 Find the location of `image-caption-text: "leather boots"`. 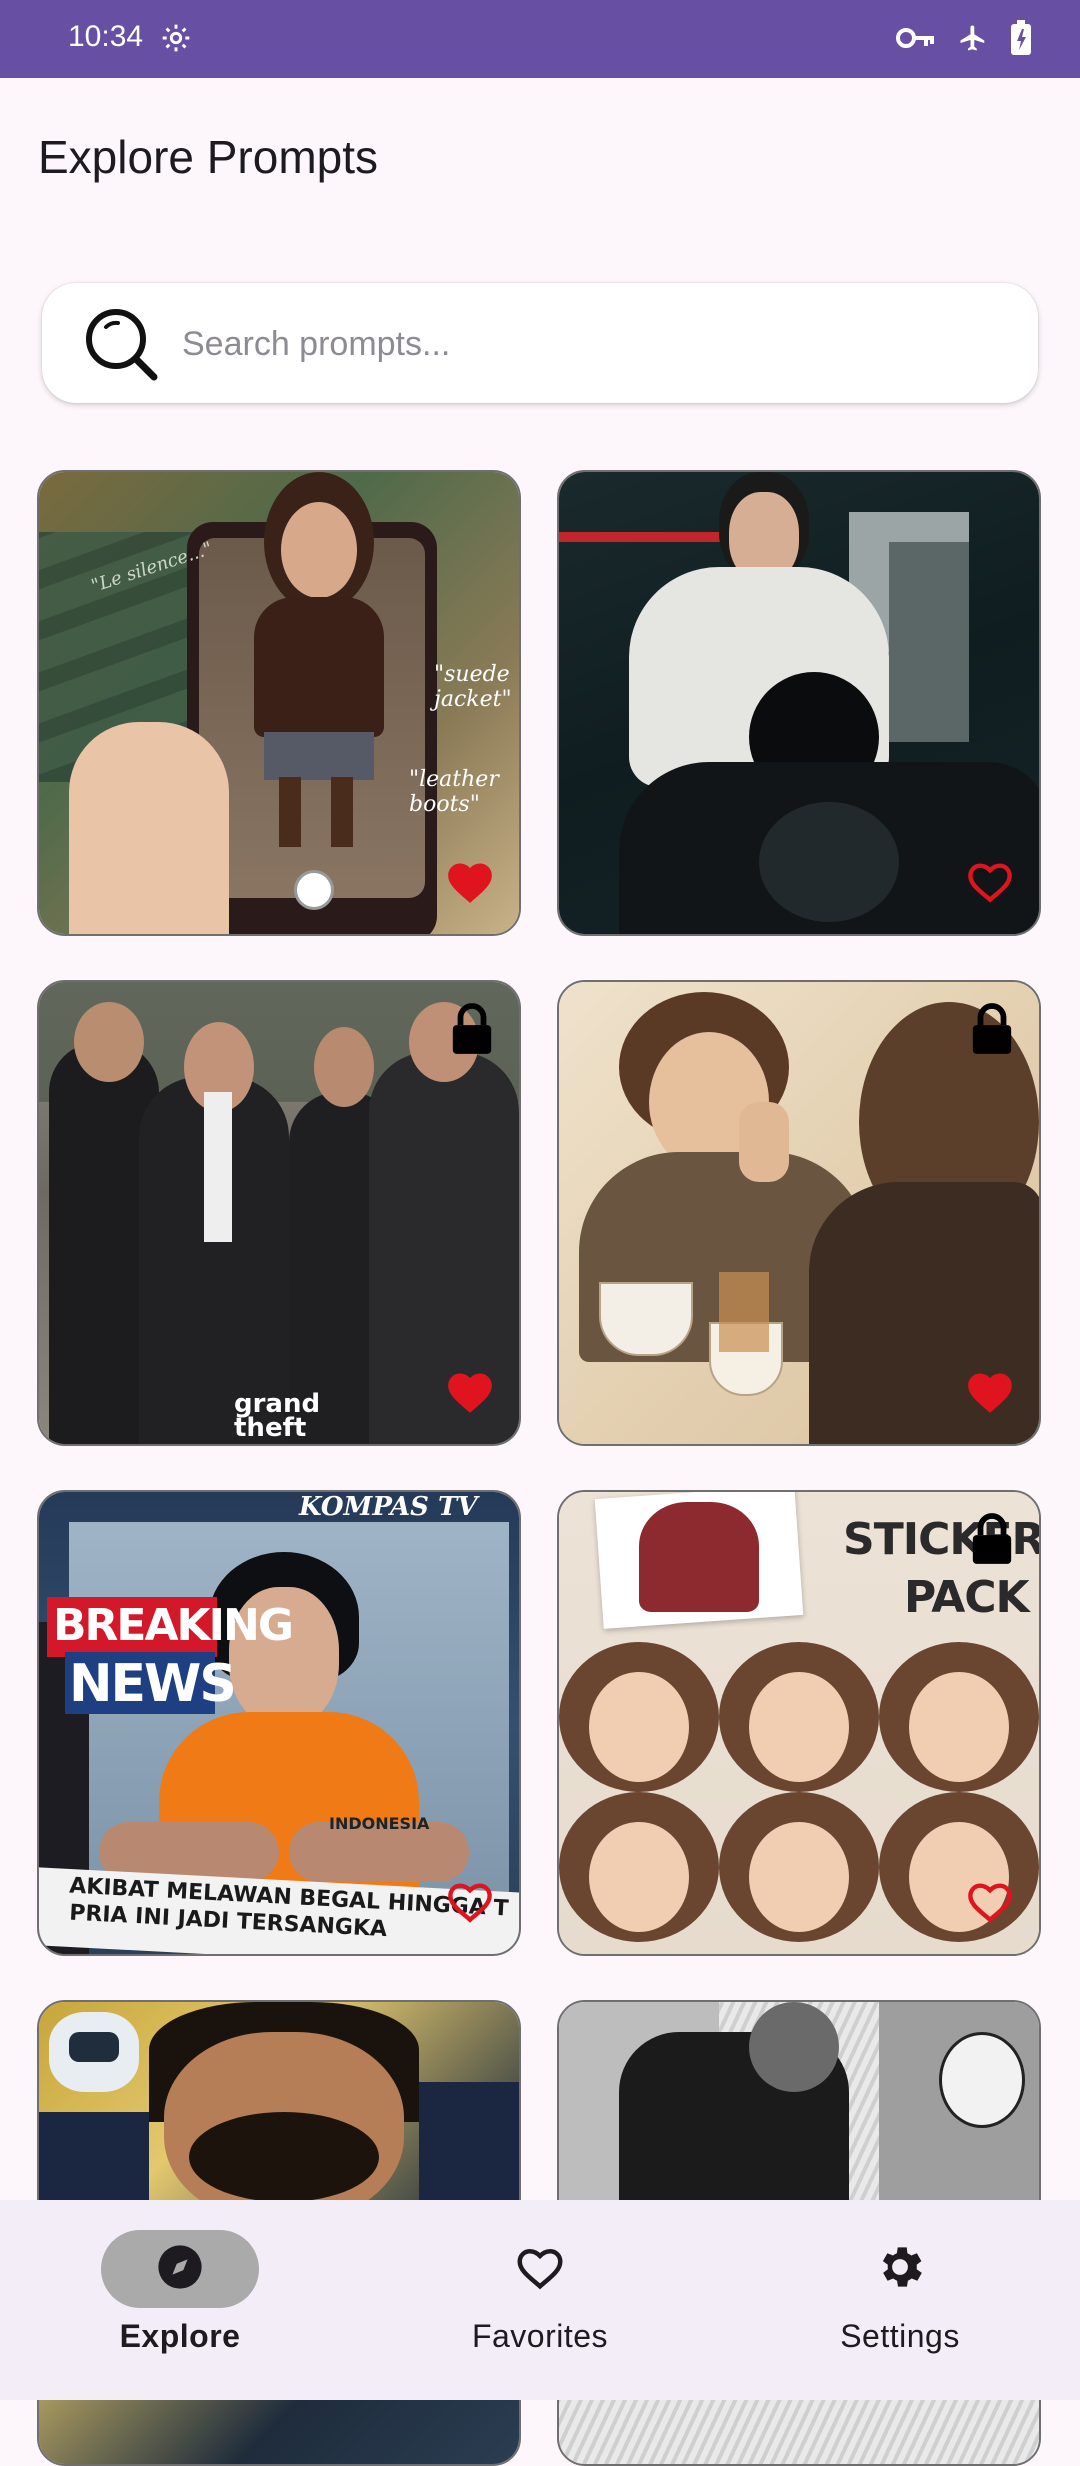

image-caption-text: "leather boots" is located at coordinates (454, 792).